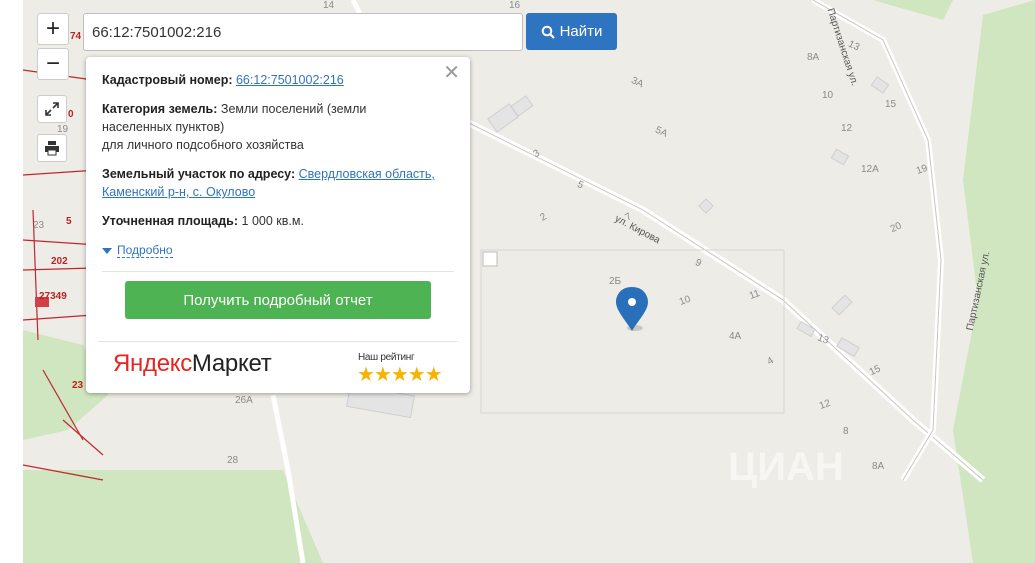 This screenshot has height=563, width=1035. I want to click on cadastral-number-row: Кадастровый номер: 66:12:7501002:216, so click(278, 80).